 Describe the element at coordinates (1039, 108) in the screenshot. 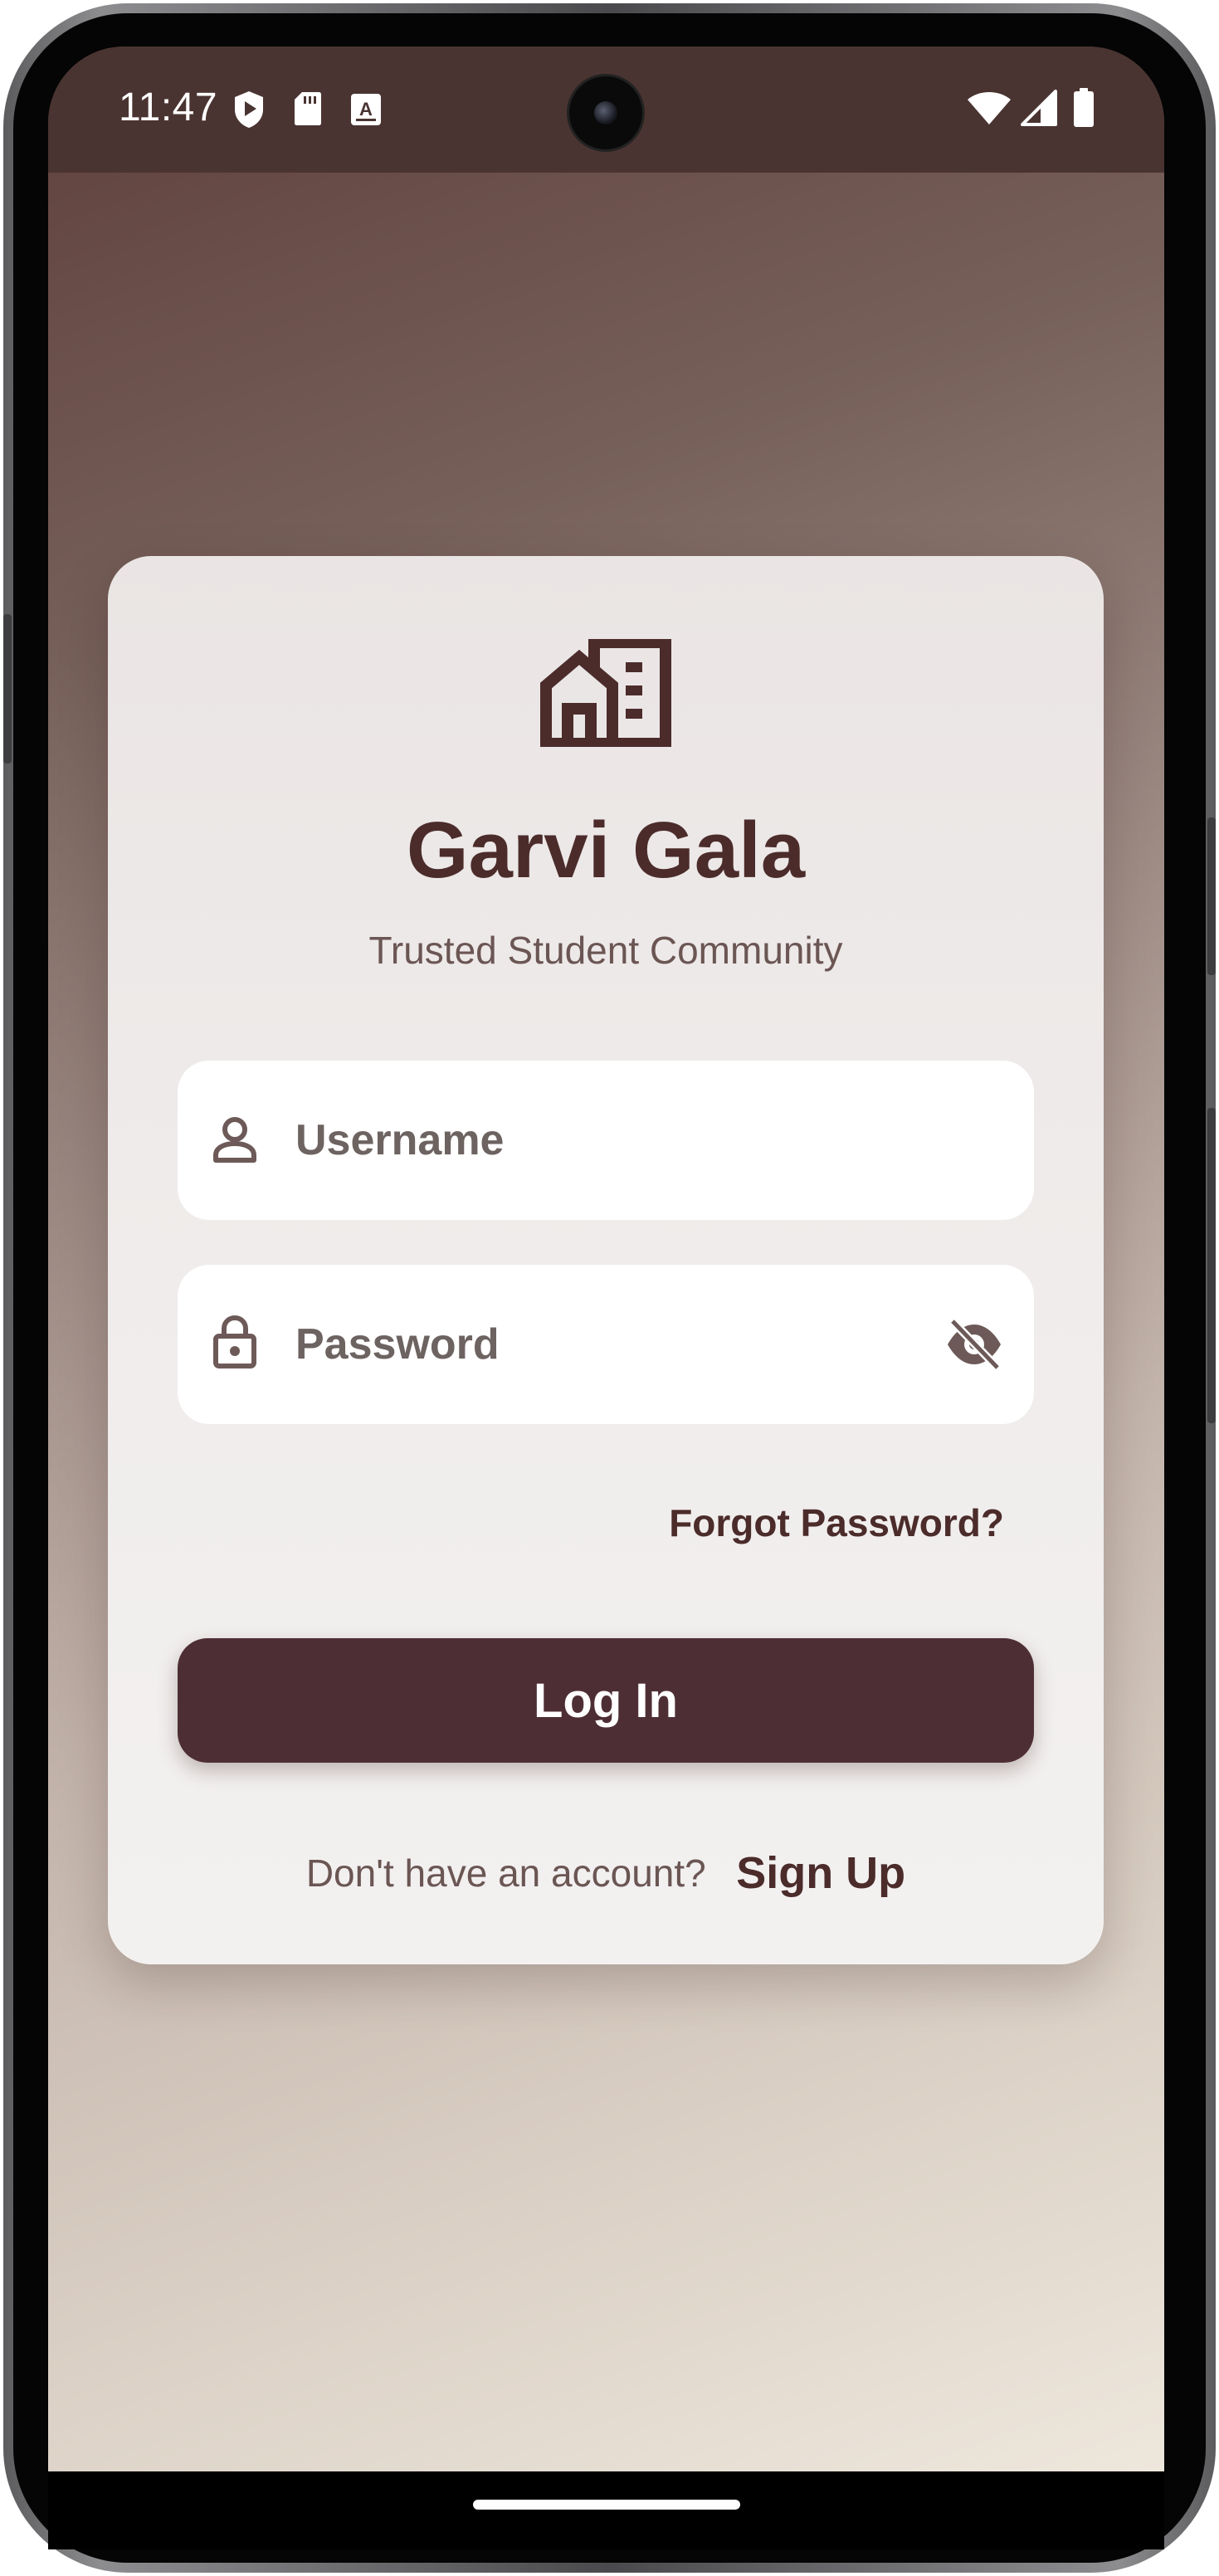

I see `cell-signal-icon` at that location.